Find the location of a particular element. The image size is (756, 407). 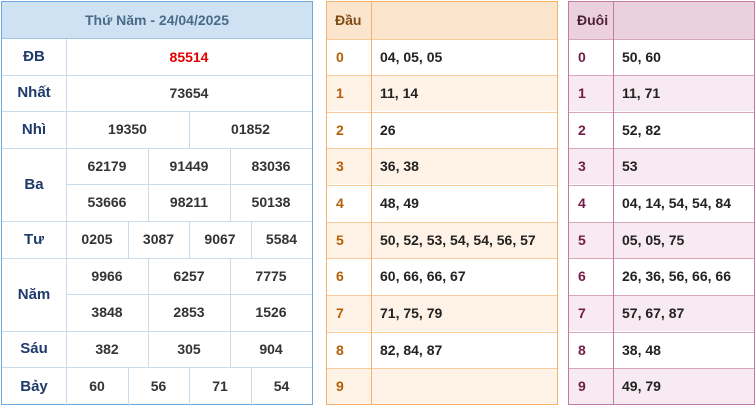

prize-value-sau: 382 is located at coordinates (107, 349).